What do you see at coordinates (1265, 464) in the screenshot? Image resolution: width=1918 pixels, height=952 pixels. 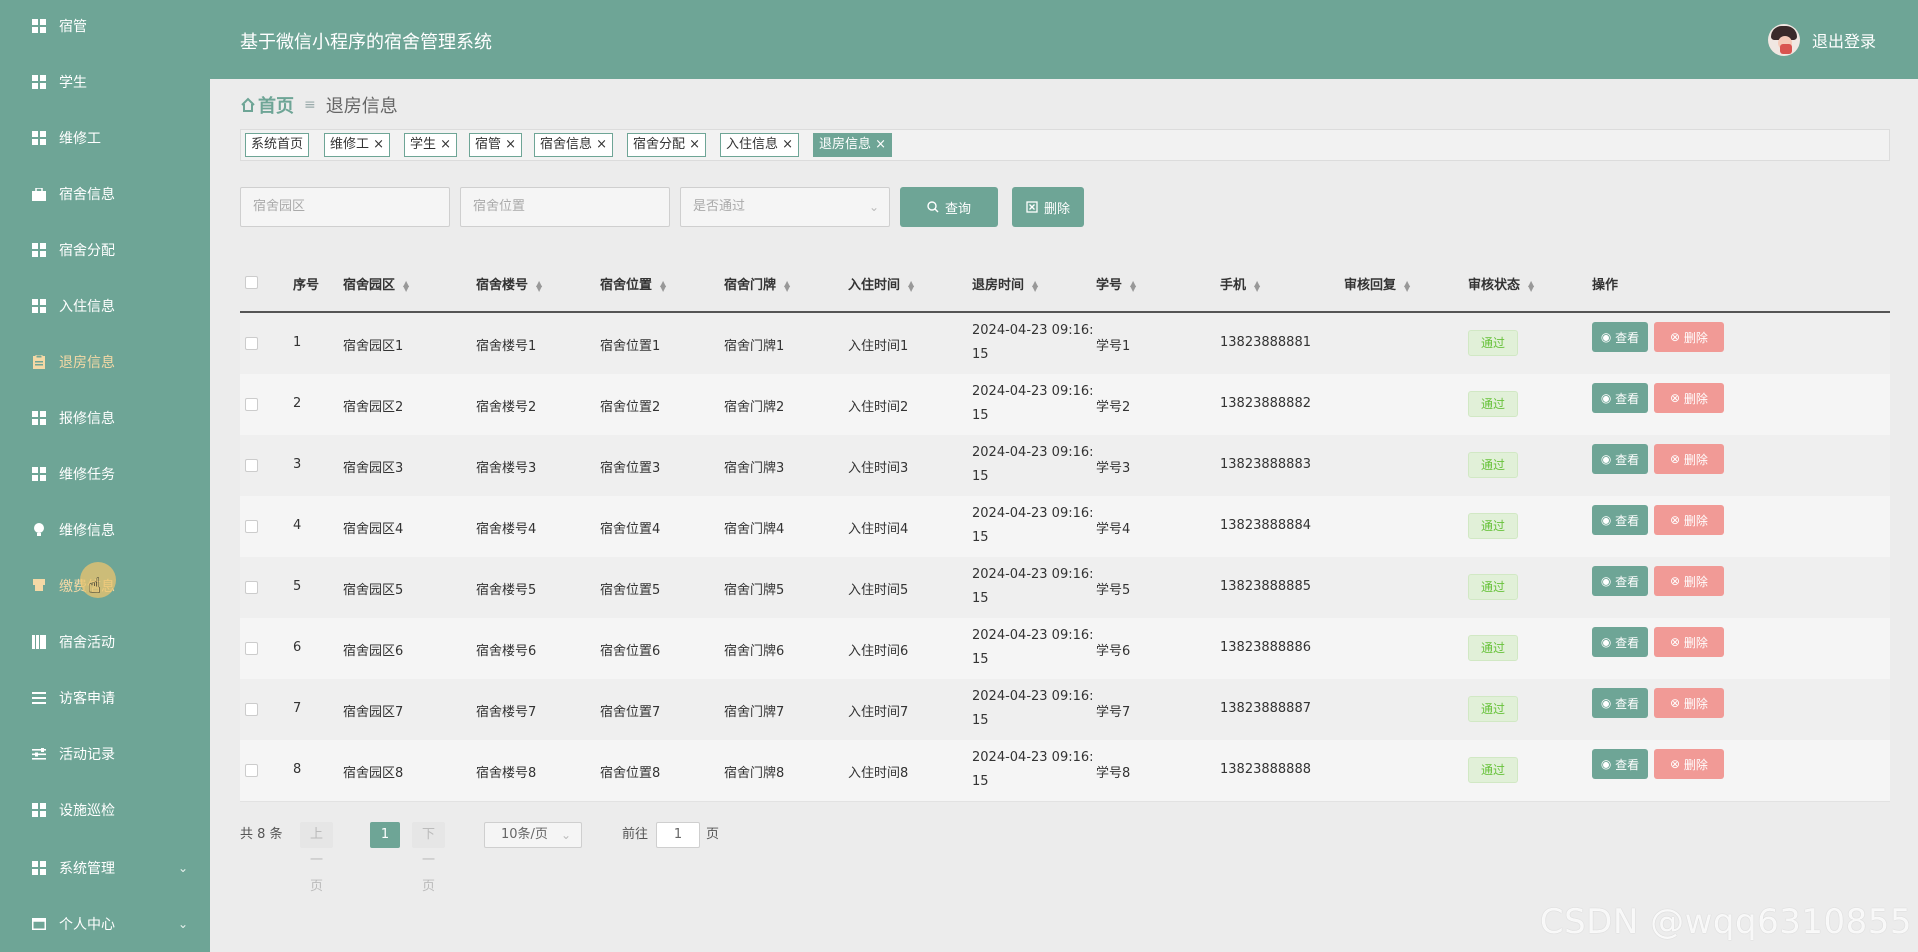 I see `cell-phone: 13823888883` at bounding box center [1265, 464].